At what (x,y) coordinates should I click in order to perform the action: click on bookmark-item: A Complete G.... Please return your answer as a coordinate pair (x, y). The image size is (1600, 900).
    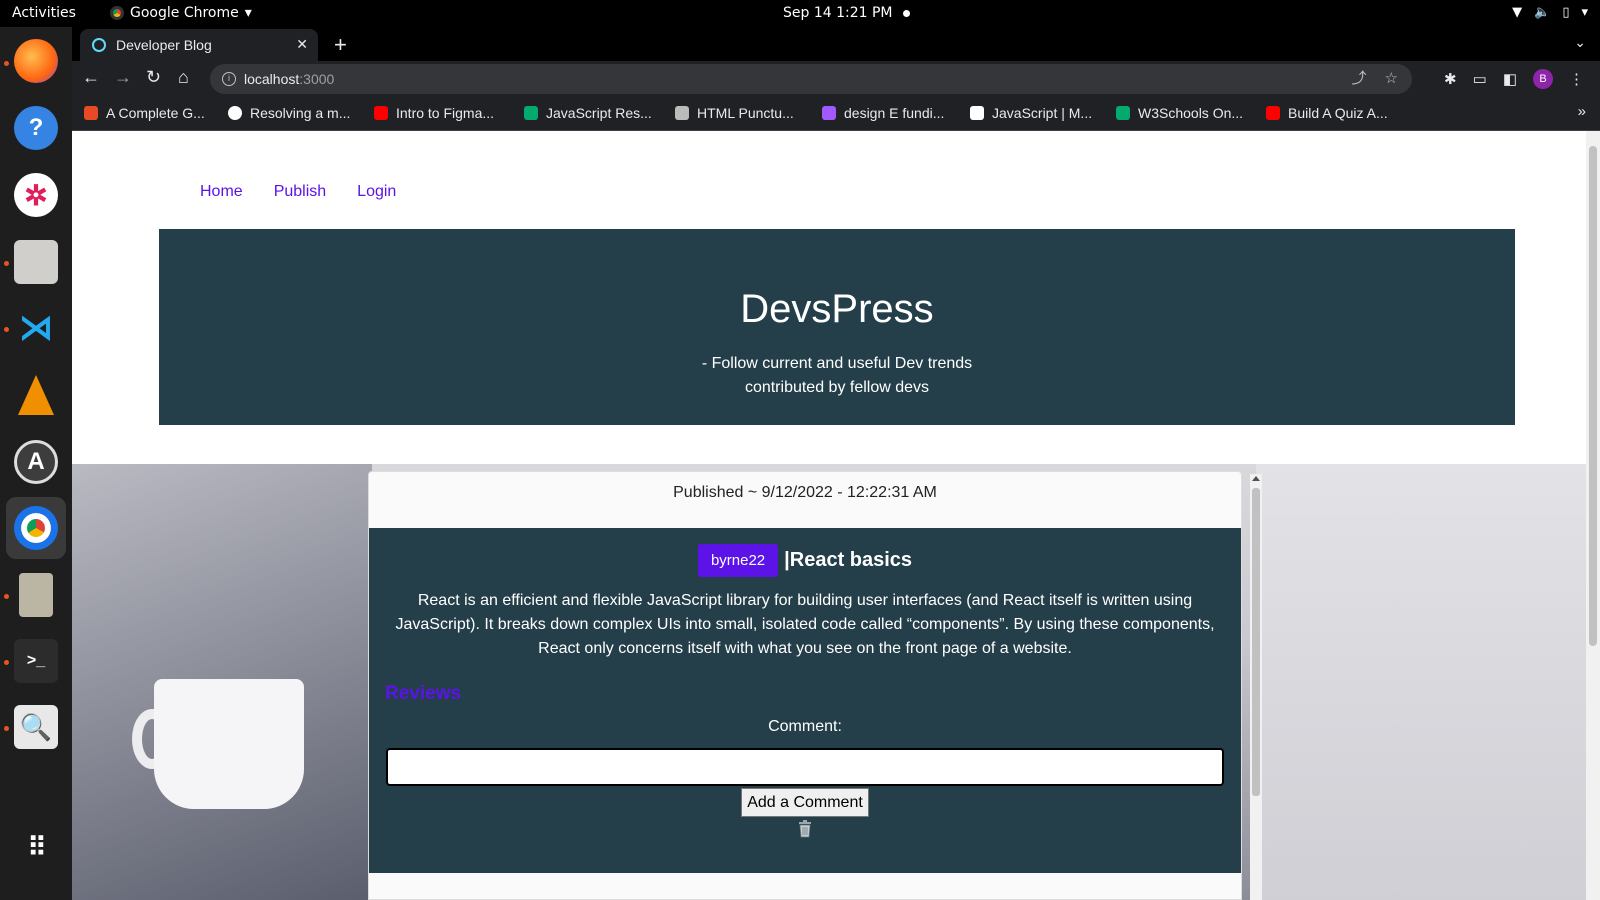
    Looking at the image, I should click on (144, 113).